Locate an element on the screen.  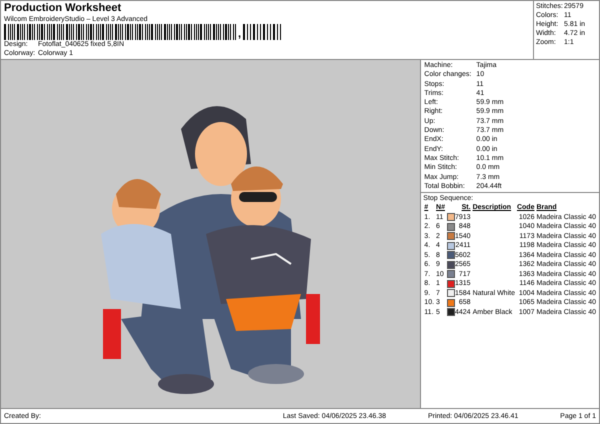
worksheet-title: Production Worksheet is located at coordinates (63, 8).